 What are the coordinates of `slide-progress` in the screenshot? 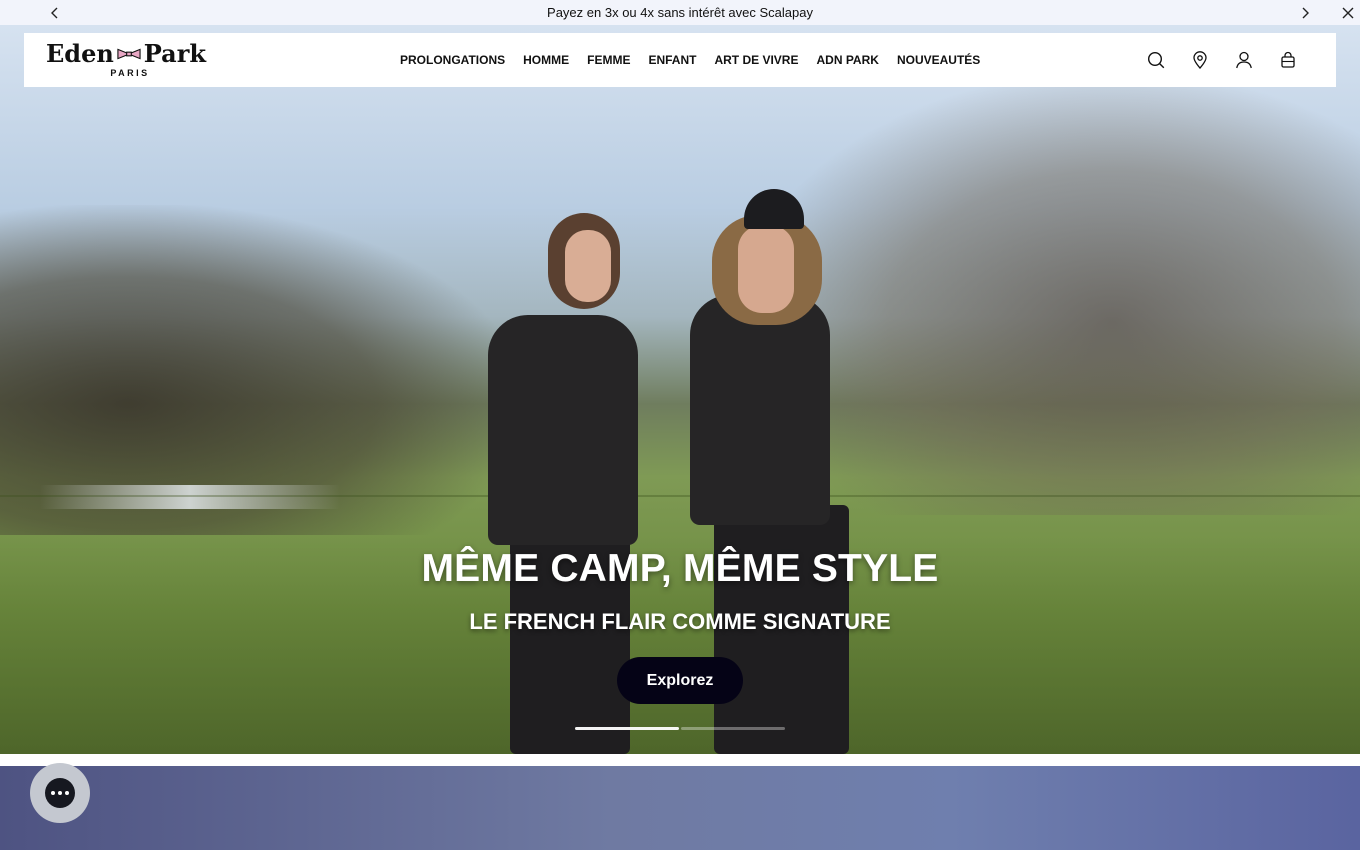 It's located at (680, 728).